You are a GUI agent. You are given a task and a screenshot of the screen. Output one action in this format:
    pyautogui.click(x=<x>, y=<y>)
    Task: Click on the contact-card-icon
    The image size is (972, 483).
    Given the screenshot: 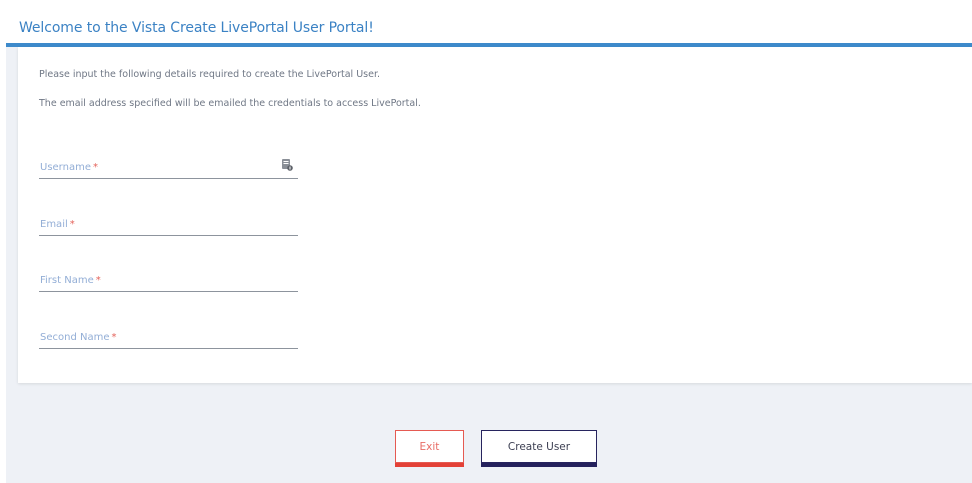 What is the action you would take?
    pyautogui.click(x=287, y=165)
    